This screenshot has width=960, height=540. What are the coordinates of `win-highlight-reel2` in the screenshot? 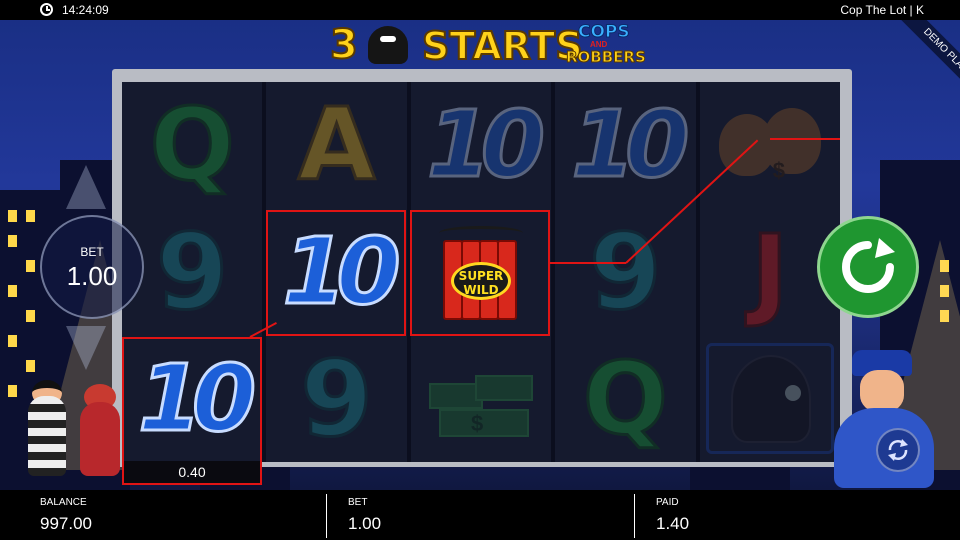 It's located at (336, 273).